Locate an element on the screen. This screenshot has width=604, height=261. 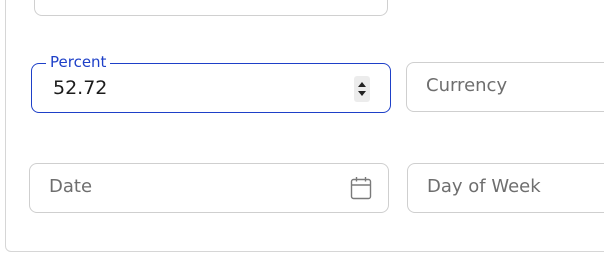
stepper-down-icon is located at coordinates (362, 93).